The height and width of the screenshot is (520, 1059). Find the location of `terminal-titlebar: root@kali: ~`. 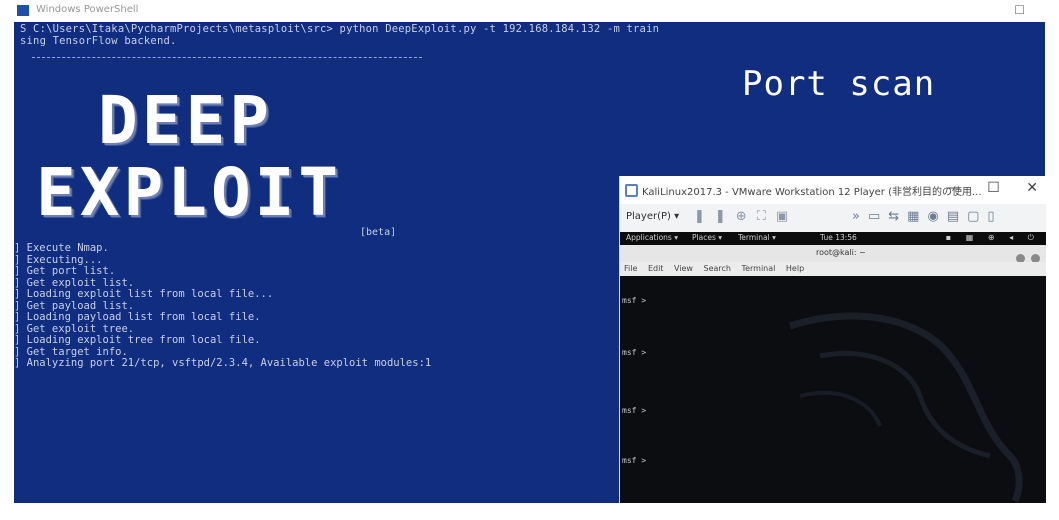

terminal-titlebar: root@kali: ~ is located at coordinates (833, 254).